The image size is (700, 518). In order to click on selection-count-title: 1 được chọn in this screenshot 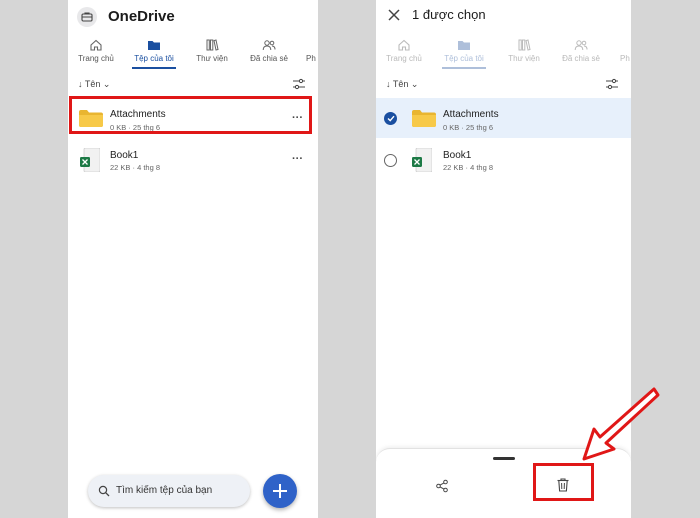, I will do `click(449, 14)`.